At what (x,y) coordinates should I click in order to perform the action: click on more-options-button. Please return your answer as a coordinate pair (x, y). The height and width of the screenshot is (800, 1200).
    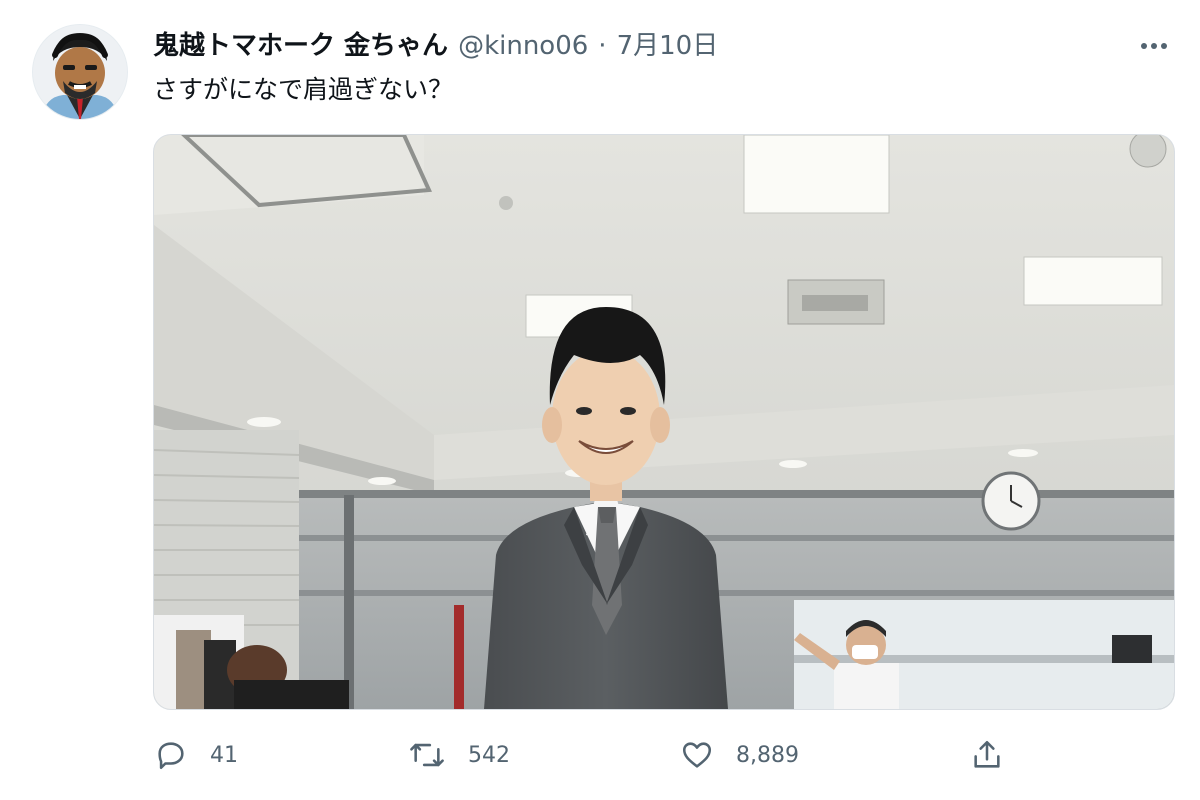
    Looking at the image, I should click on (1154, 46).